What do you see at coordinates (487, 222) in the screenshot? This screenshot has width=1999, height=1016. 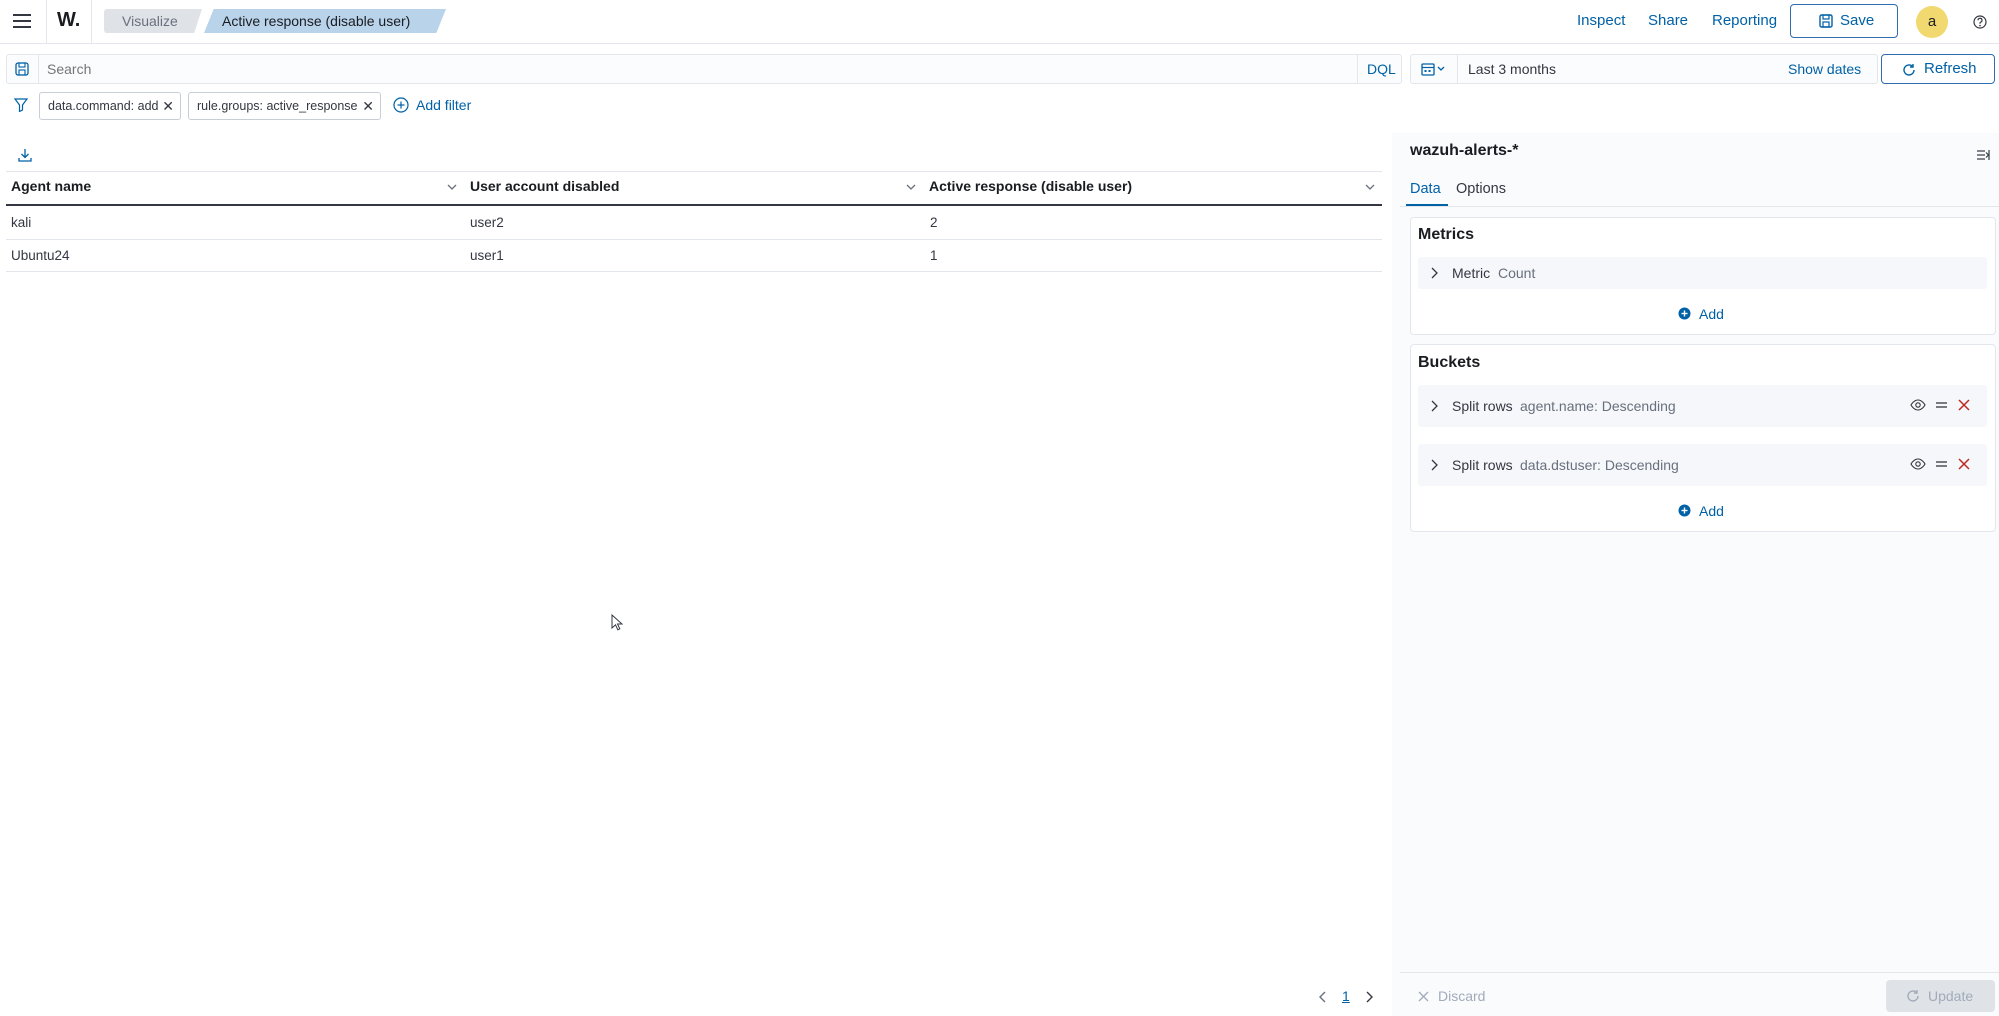 I see `table-cell: user2` at bounding box center [487, 222].